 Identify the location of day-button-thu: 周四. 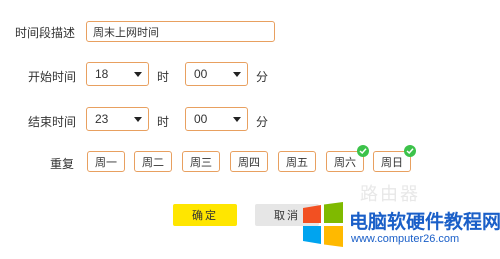
(249, 161).